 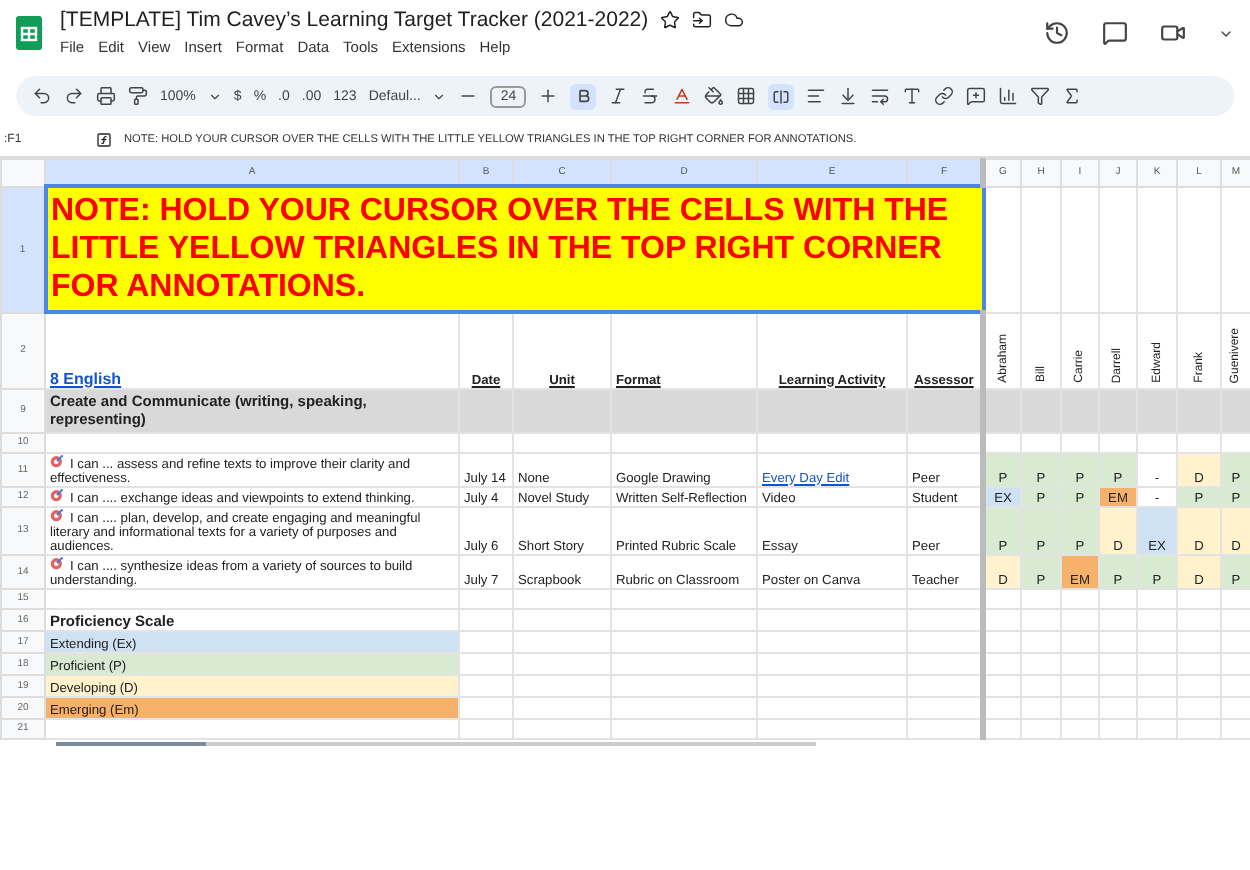 I want to click on strikethrough-icon, so click(x=650, y=96).